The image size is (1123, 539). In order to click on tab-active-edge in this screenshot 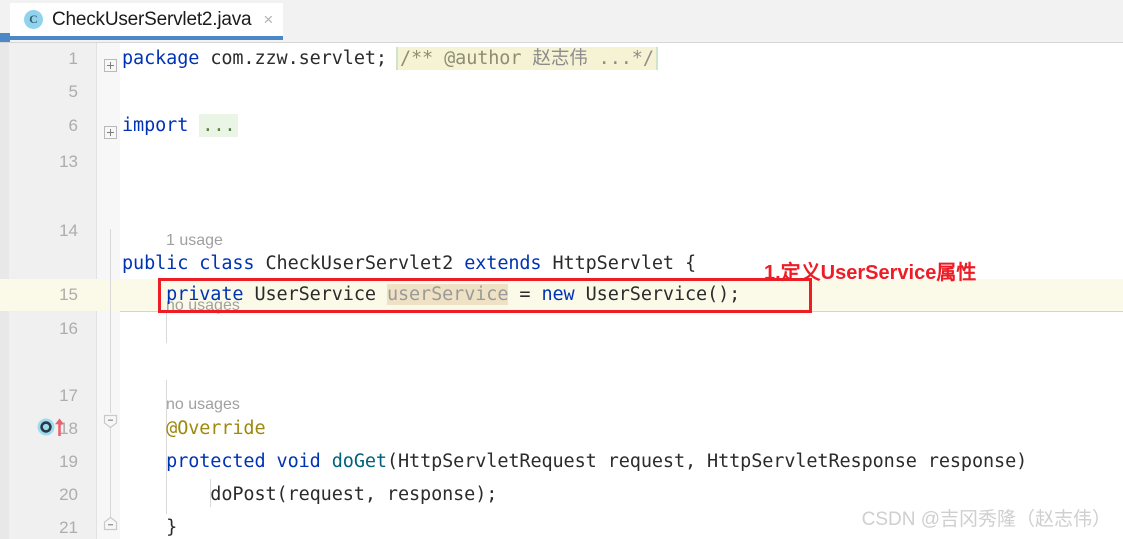, I will do `click(5, 37)`.